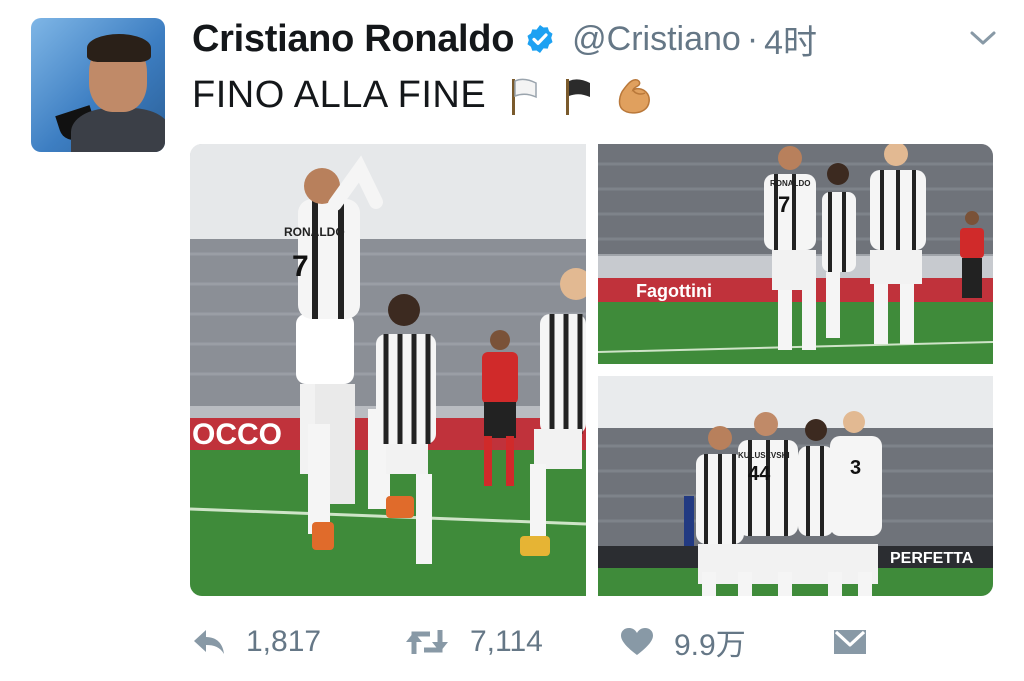  Describe the element at coordinates (578, 96) in the screenshot. I see `black-flag-icon` at that location.